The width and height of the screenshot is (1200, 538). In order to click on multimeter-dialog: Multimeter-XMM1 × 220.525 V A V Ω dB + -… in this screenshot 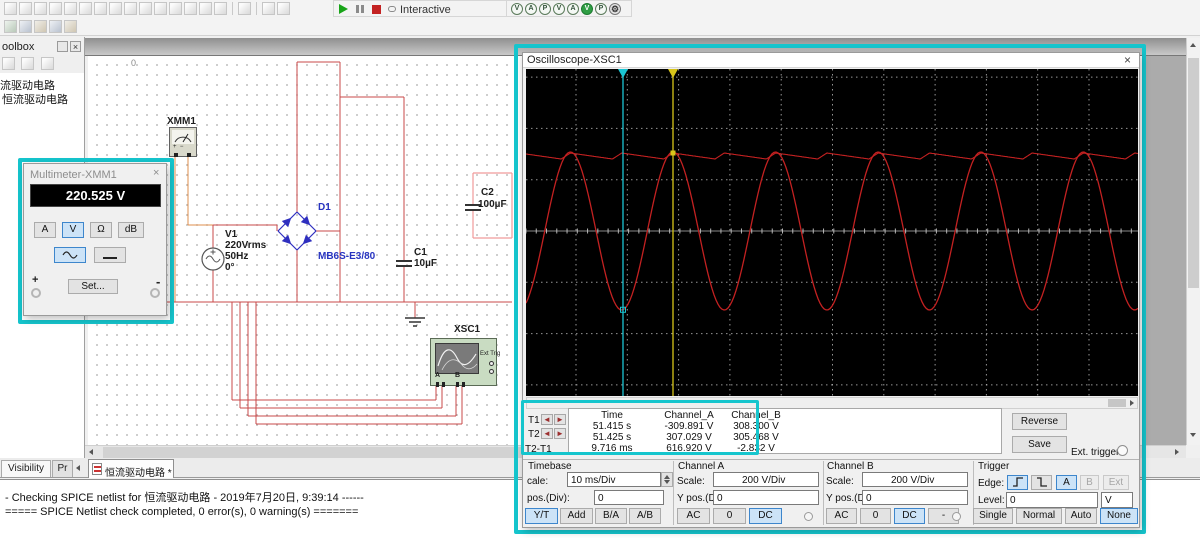, I will do `click(95, 239)`.